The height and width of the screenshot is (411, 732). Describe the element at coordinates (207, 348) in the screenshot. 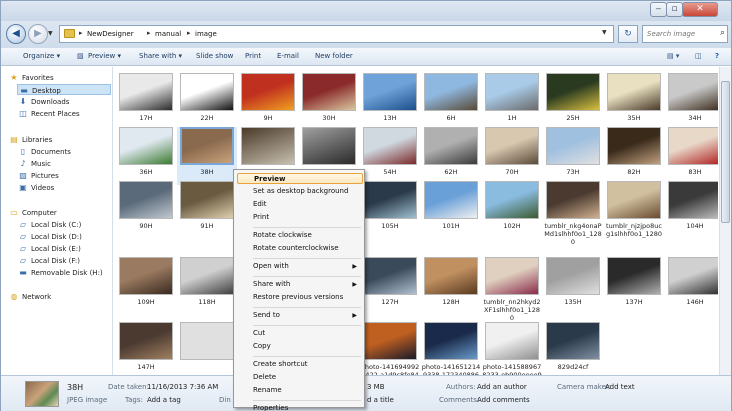

I see `file-item` at that location.